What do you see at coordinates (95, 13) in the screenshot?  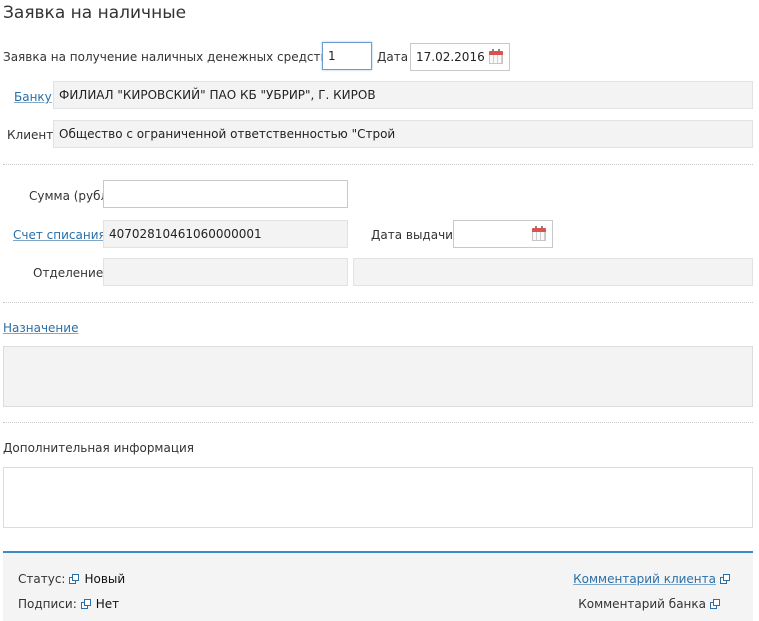 I see `page-title: Заявка на наличные` at bounding box center [95, 13].